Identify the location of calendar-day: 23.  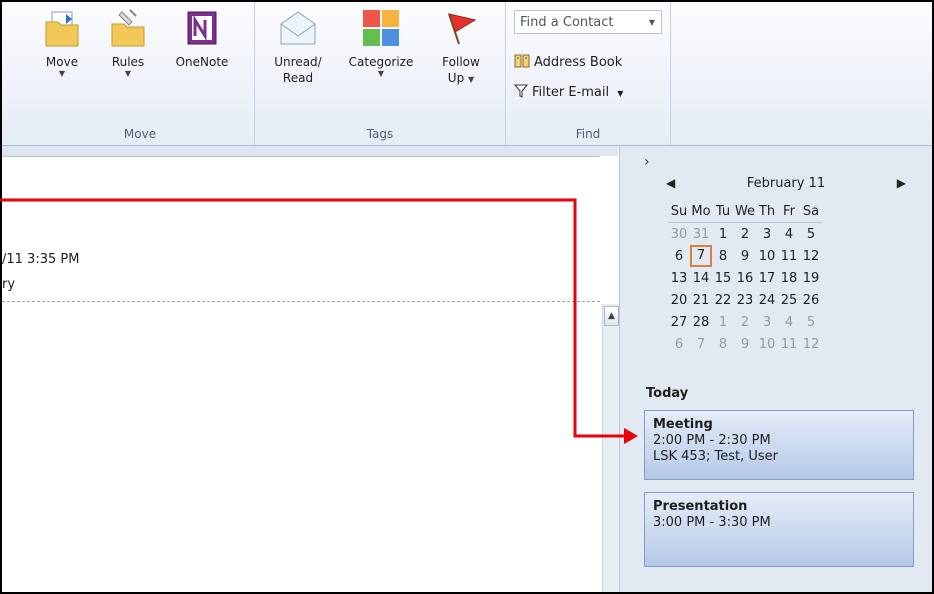
(745, 300).